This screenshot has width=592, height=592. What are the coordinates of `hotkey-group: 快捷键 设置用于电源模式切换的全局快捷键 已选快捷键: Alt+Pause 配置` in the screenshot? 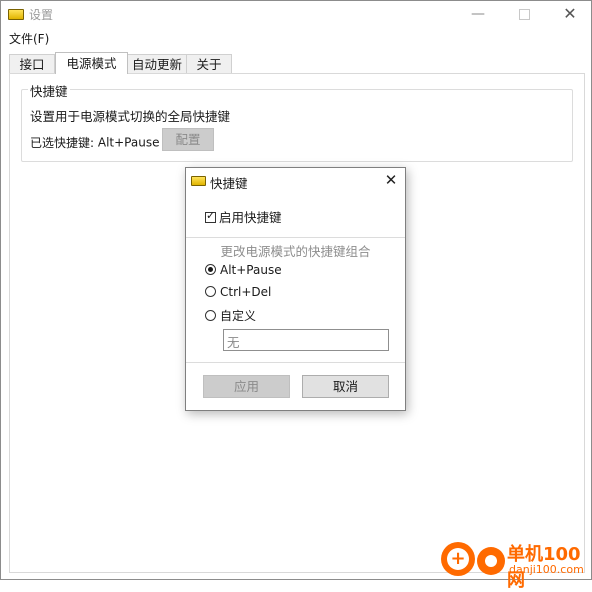 It's located at (297, 121).